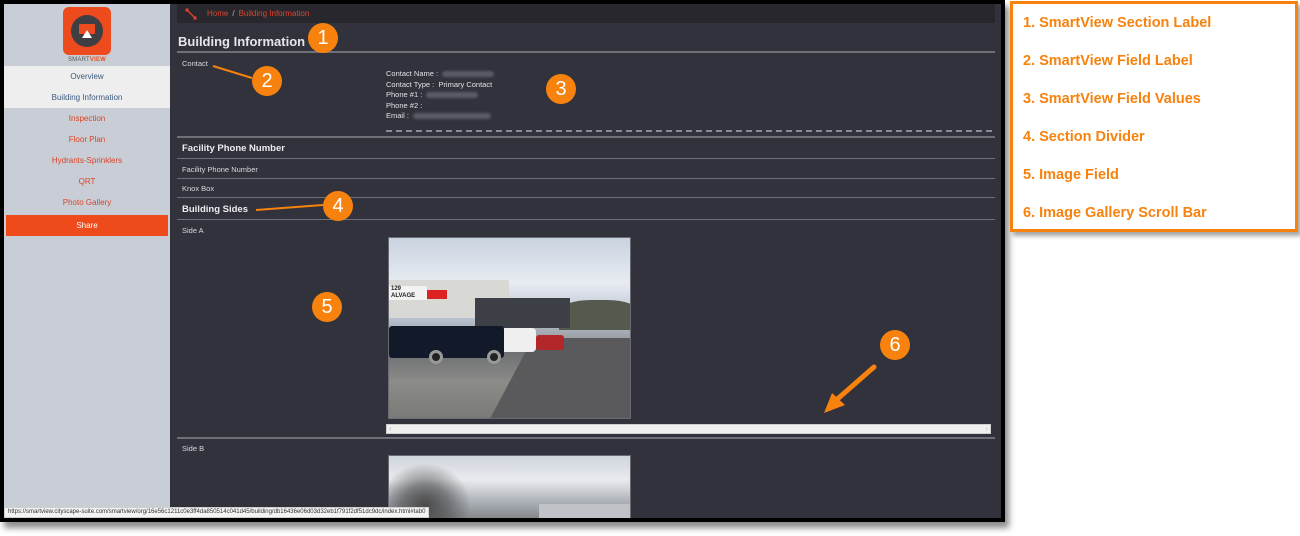 The image size is (1300, 536). Describe the element at coordinates (87, 202) in the screenshot. I see `sidebar-item-photo-gallery: Photo Gallery` at that location.